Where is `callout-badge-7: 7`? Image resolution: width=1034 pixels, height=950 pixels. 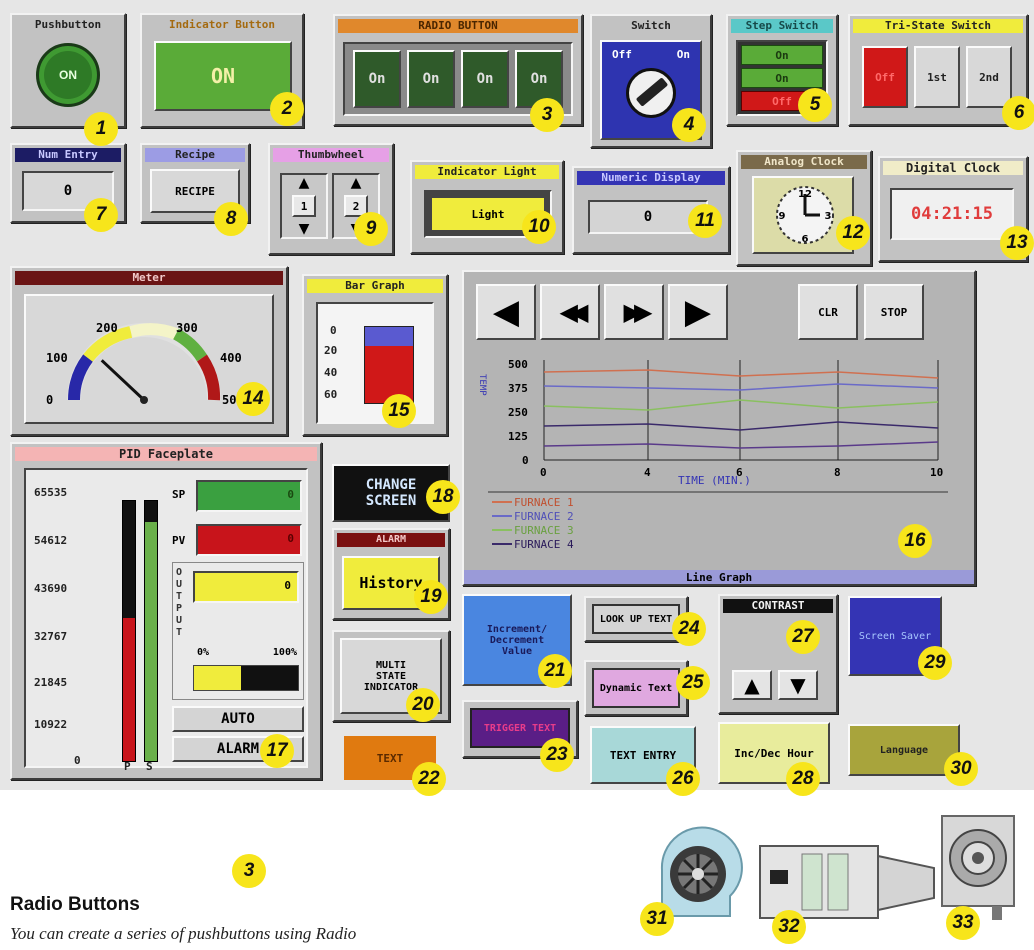 callout-badge-7: 7 is located at coordinates (101, 215).